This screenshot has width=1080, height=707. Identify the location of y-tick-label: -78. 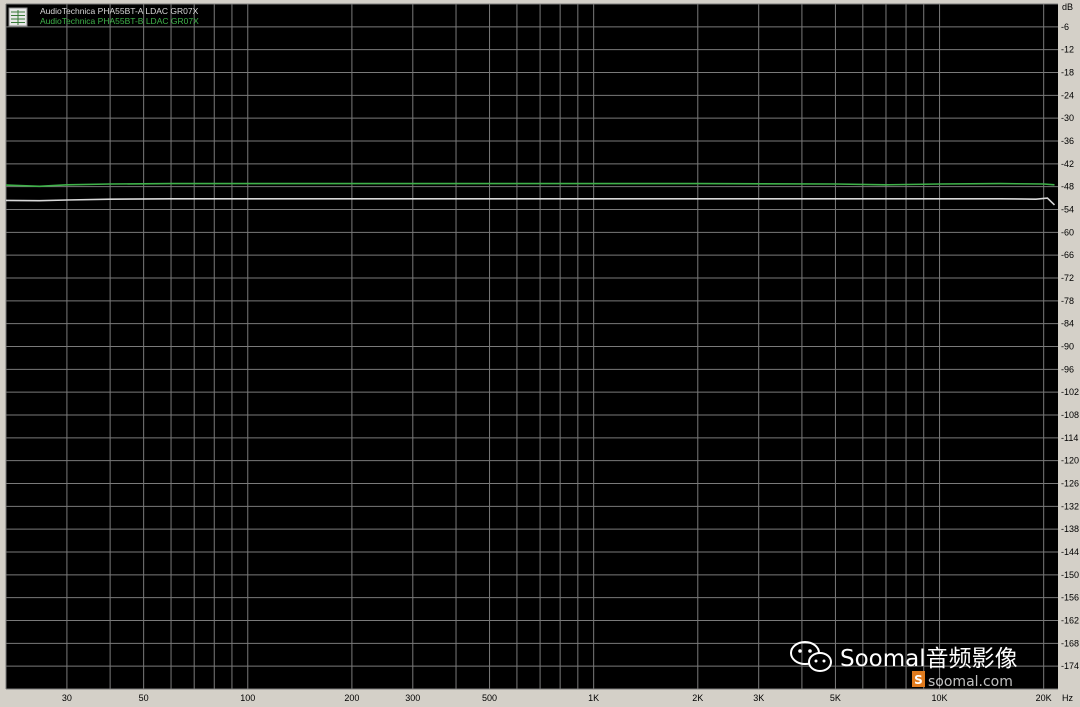
(1067, 301).